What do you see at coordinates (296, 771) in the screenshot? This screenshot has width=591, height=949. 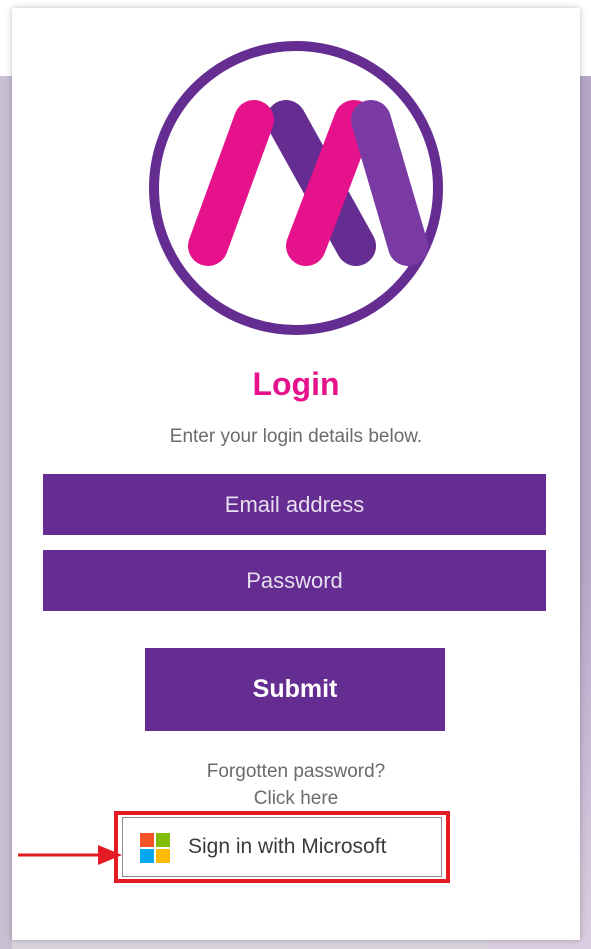 I see `forgot-password-line1: Forgotten password?` at bounding box center [296, 771].